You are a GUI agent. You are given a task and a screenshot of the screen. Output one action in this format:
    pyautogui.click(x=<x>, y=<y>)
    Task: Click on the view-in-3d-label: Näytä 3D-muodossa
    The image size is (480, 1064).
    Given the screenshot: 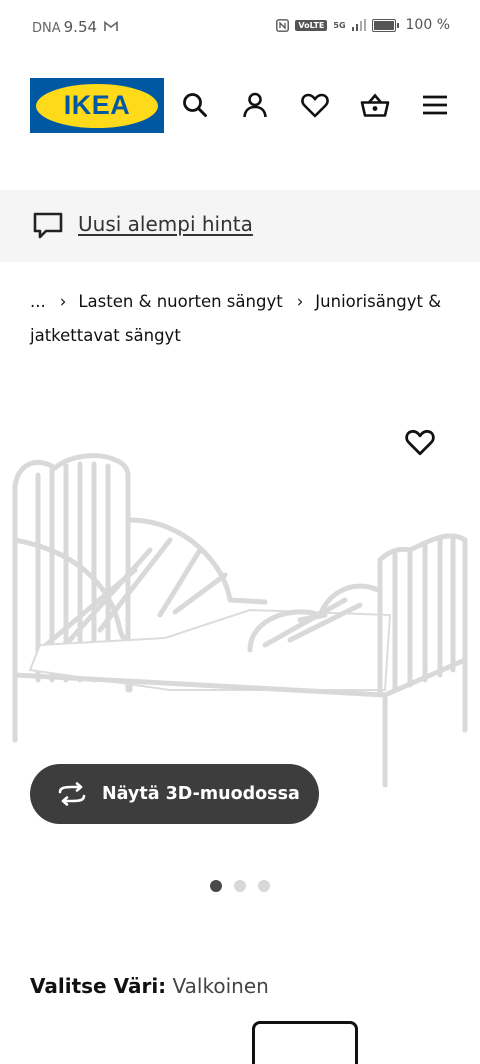 What is the action you would take?
    pyautogui.click(x=201, y=794)
    